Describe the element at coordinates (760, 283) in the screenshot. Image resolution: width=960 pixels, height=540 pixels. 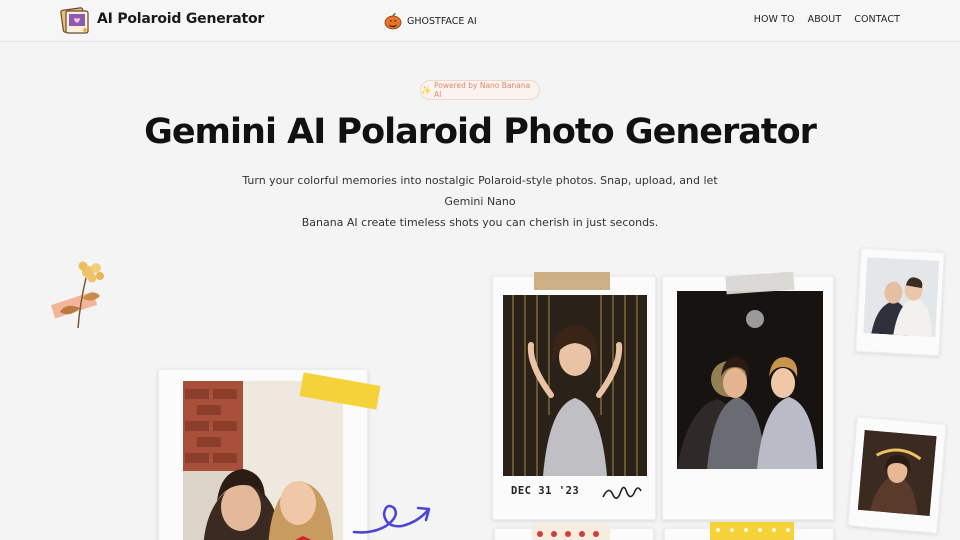
I see `grey-tape` at that location.